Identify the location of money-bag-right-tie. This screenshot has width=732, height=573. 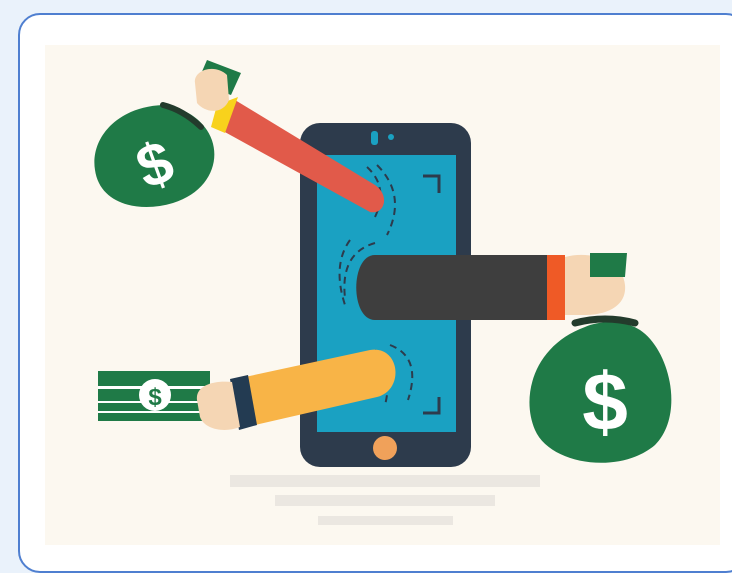
(605, 321).